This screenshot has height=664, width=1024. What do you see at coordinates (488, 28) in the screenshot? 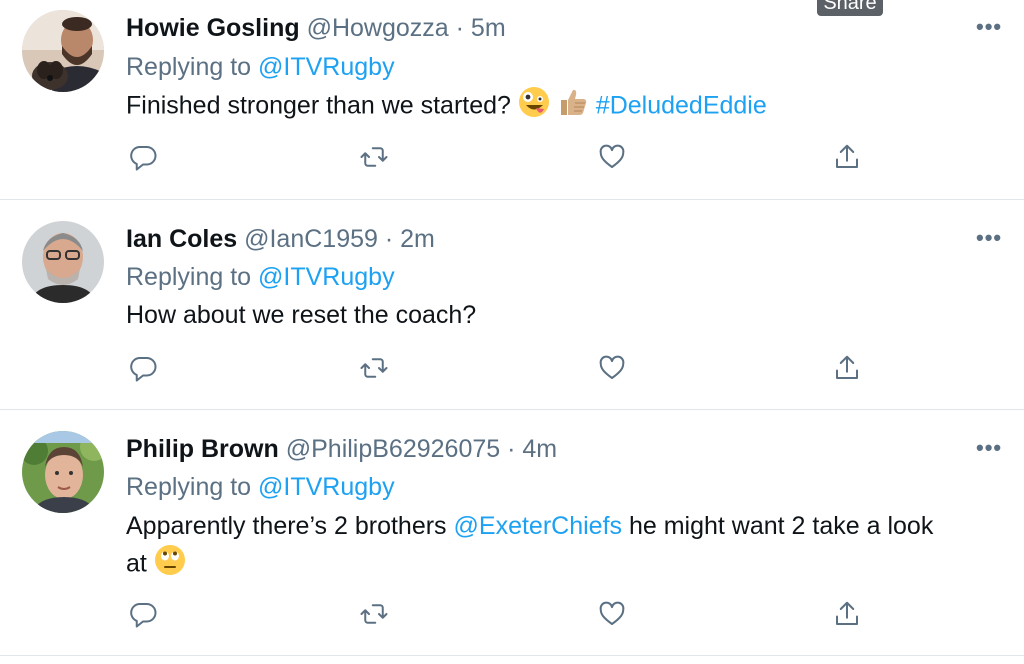
I see `timestamp: 5m` at bounding box center [488, 28].